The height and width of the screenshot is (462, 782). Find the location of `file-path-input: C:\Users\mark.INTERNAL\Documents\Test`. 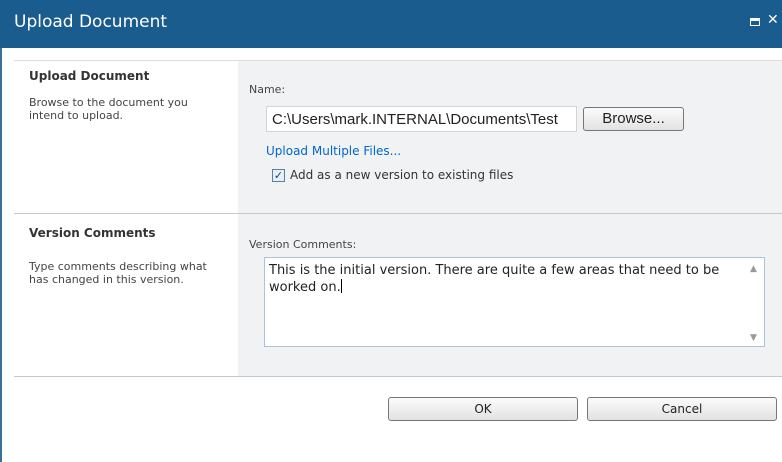

file-path-input: C:\Users\mark.INTERNAL\Documents\Test is located at coordinates (421, 119).